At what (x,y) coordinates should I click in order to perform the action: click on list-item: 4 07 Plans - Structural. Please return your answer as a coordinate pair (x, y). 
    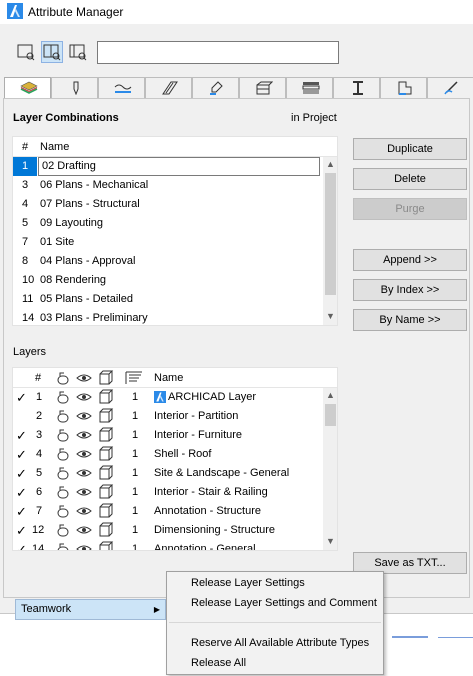
    Looking at the image, I should click on (167, 204).